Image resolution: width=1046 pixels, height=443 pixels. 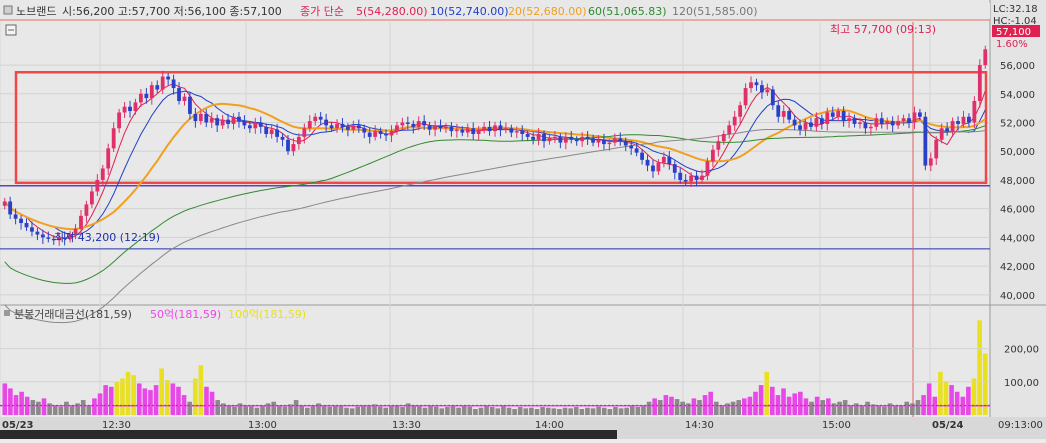 What do you see at coordinates (73, 314) in the screenshot?
I see `volume-title: 분봉거래대금선(181,59)` at bounding box center [73, 314].